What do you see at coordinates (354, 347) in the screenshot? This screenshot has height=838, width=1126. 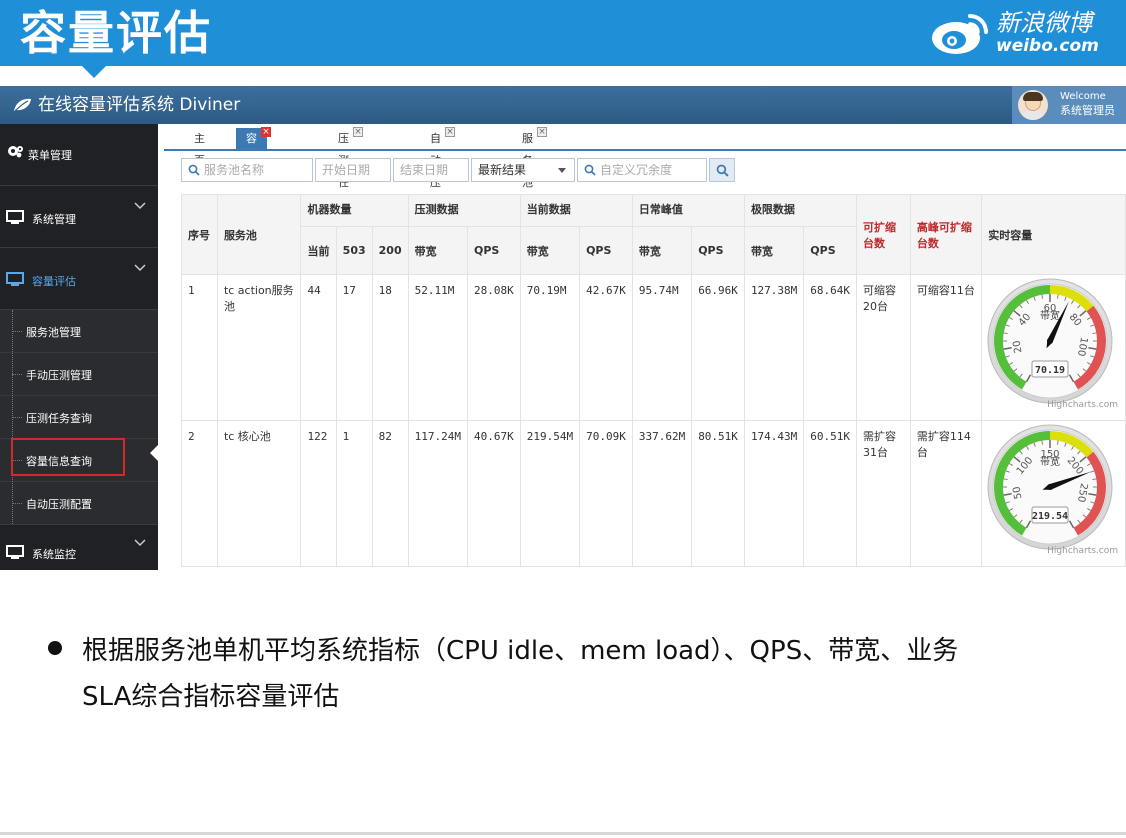 I see `cell-503: 17` at bounding box center [354, 347].